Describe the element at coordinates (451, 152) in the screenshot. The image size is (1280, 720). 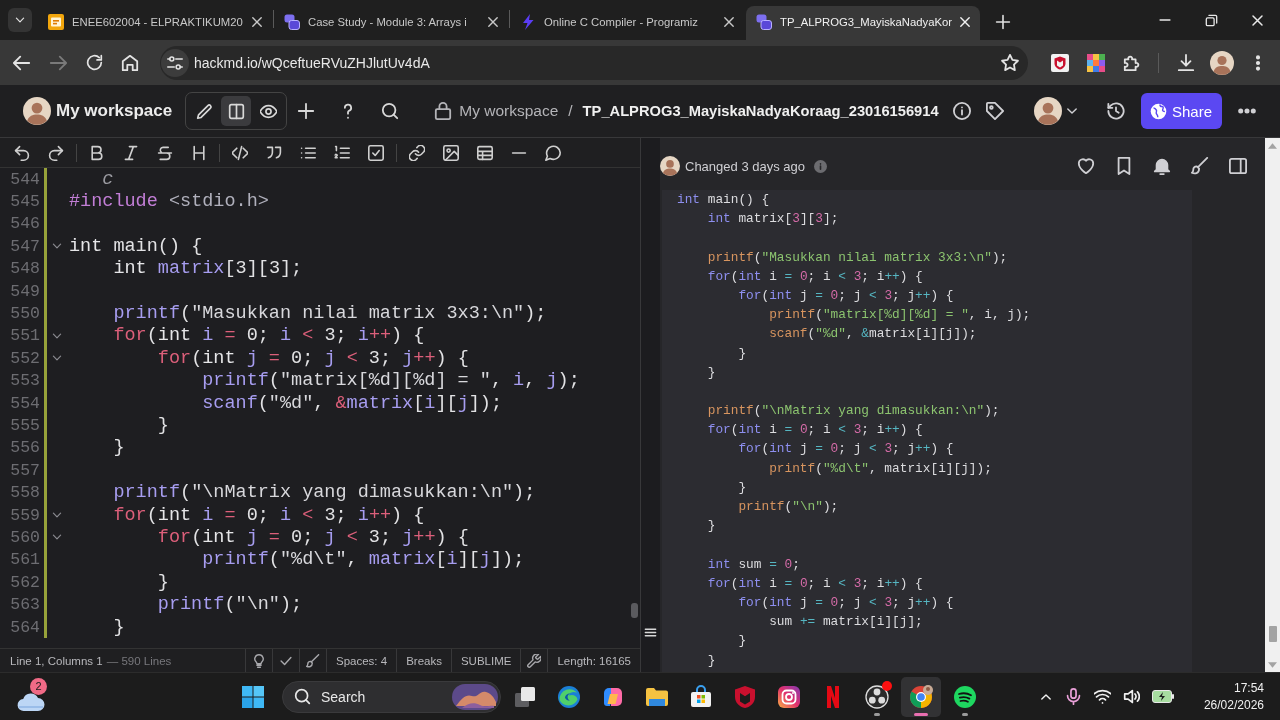
I see `image-icon` at that location.